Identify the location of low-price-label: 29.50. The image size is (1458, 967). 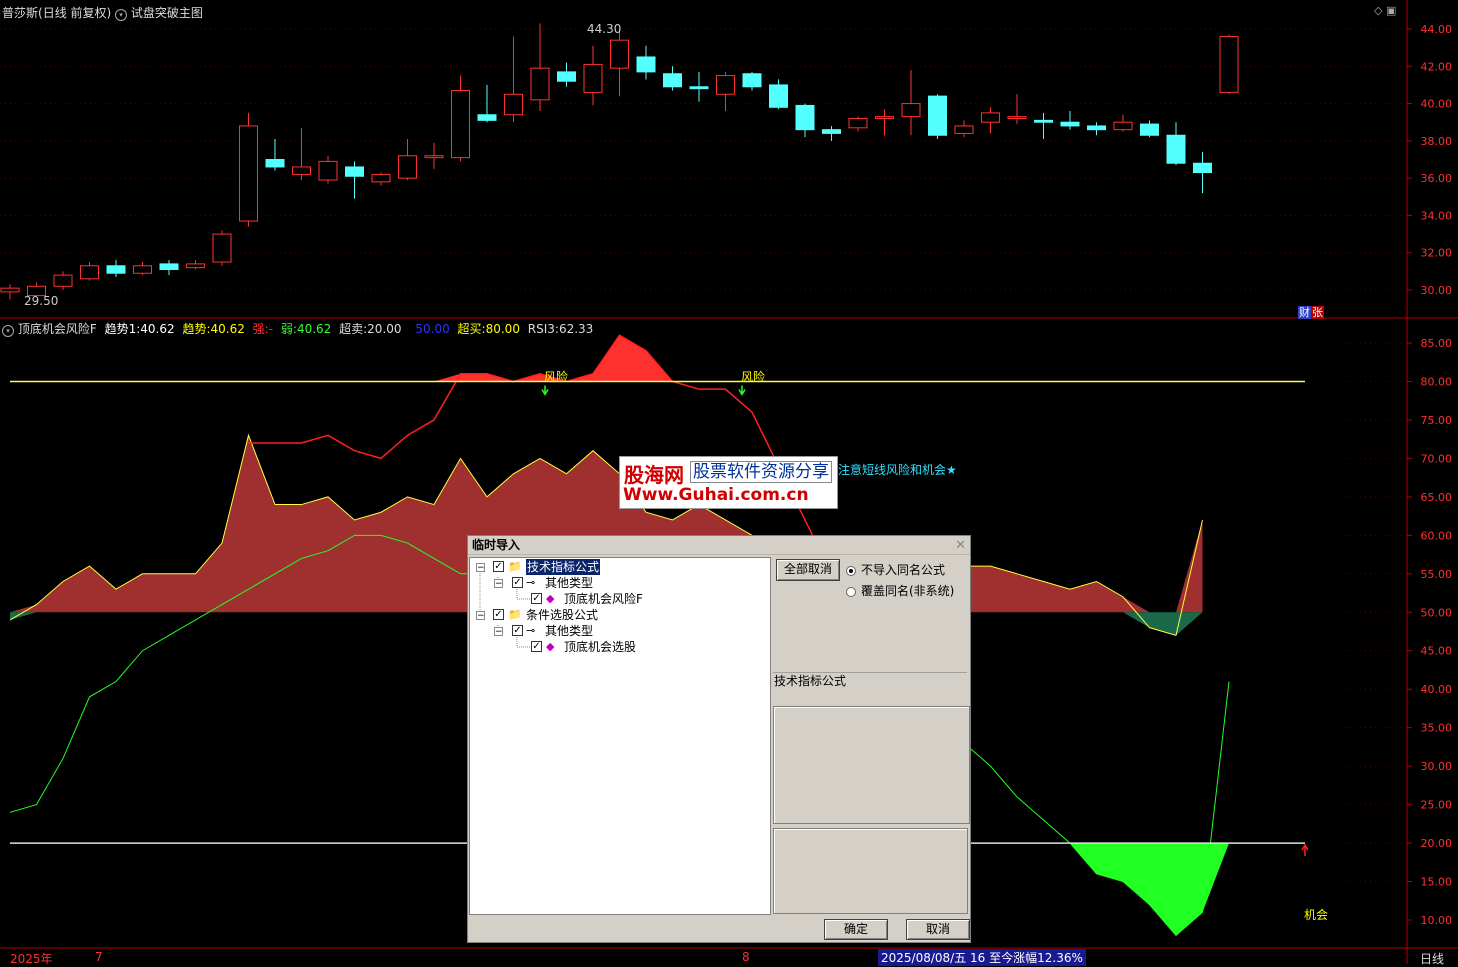
(41, 301).